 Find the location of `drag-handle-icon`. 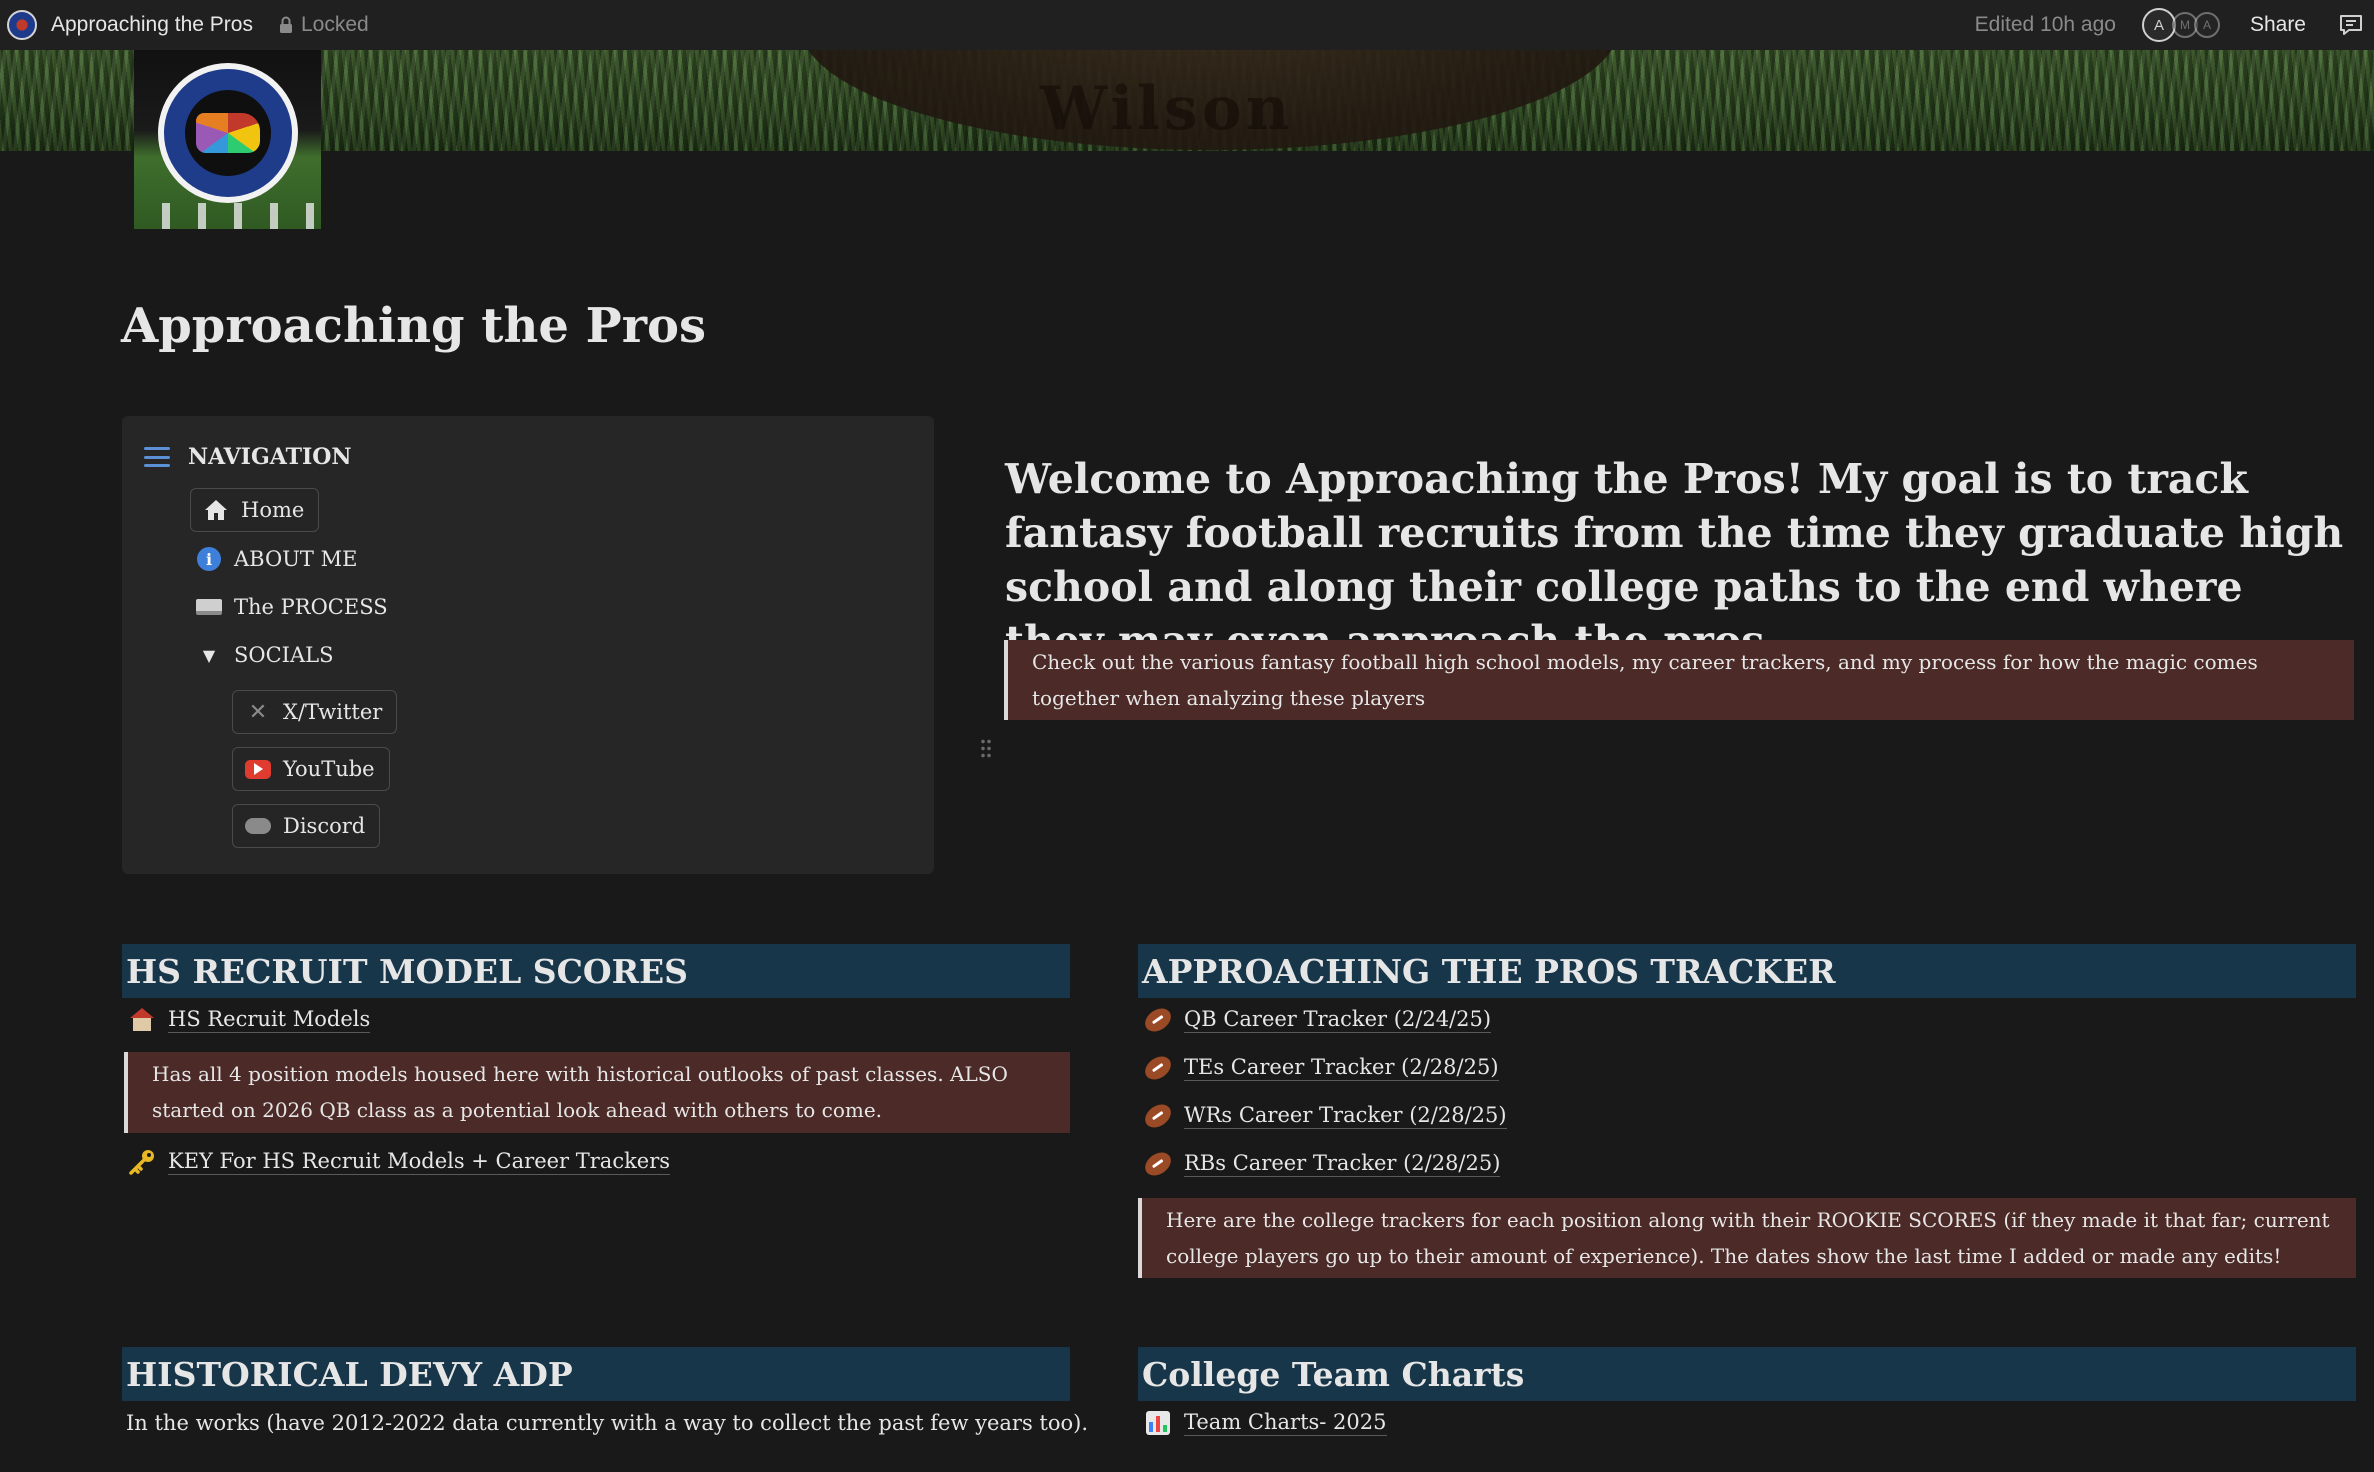

drag-handle-icon is located at coordinates (986, 749).